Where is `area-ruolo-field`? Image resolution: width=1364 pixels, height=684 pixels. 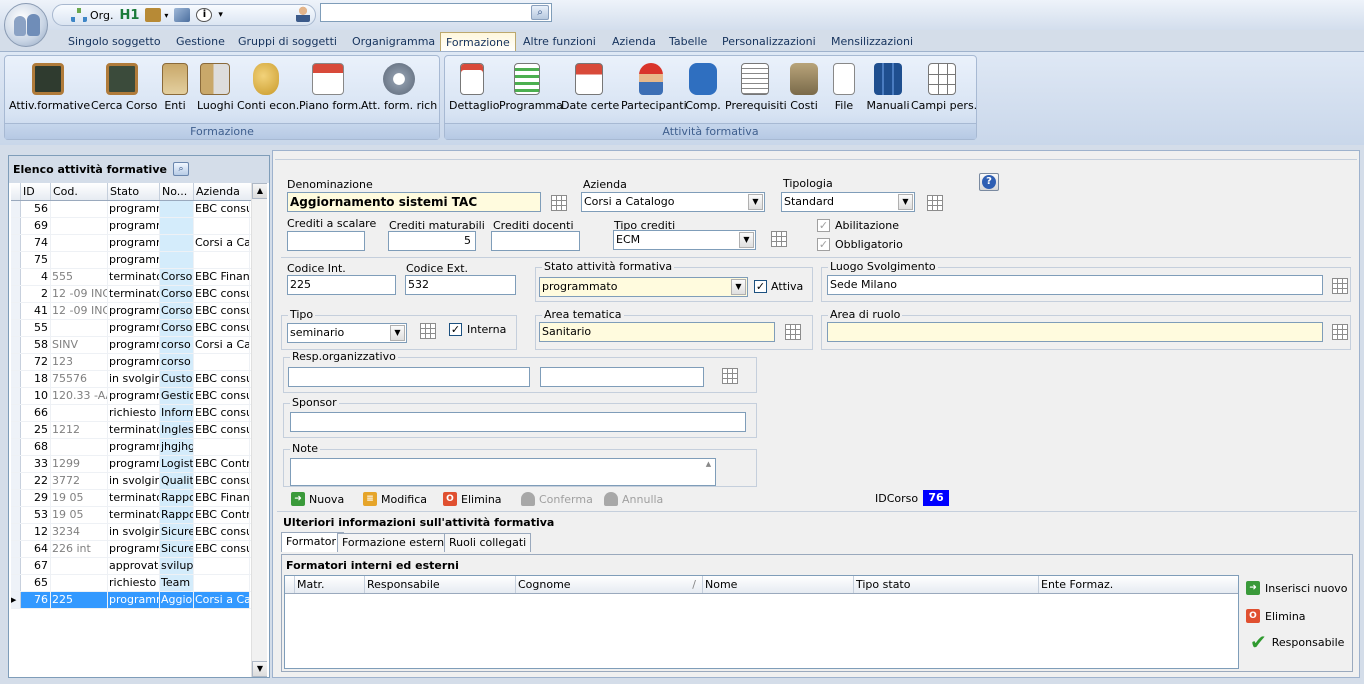 area-ruolo-field is located at coordinates (1075, 332).